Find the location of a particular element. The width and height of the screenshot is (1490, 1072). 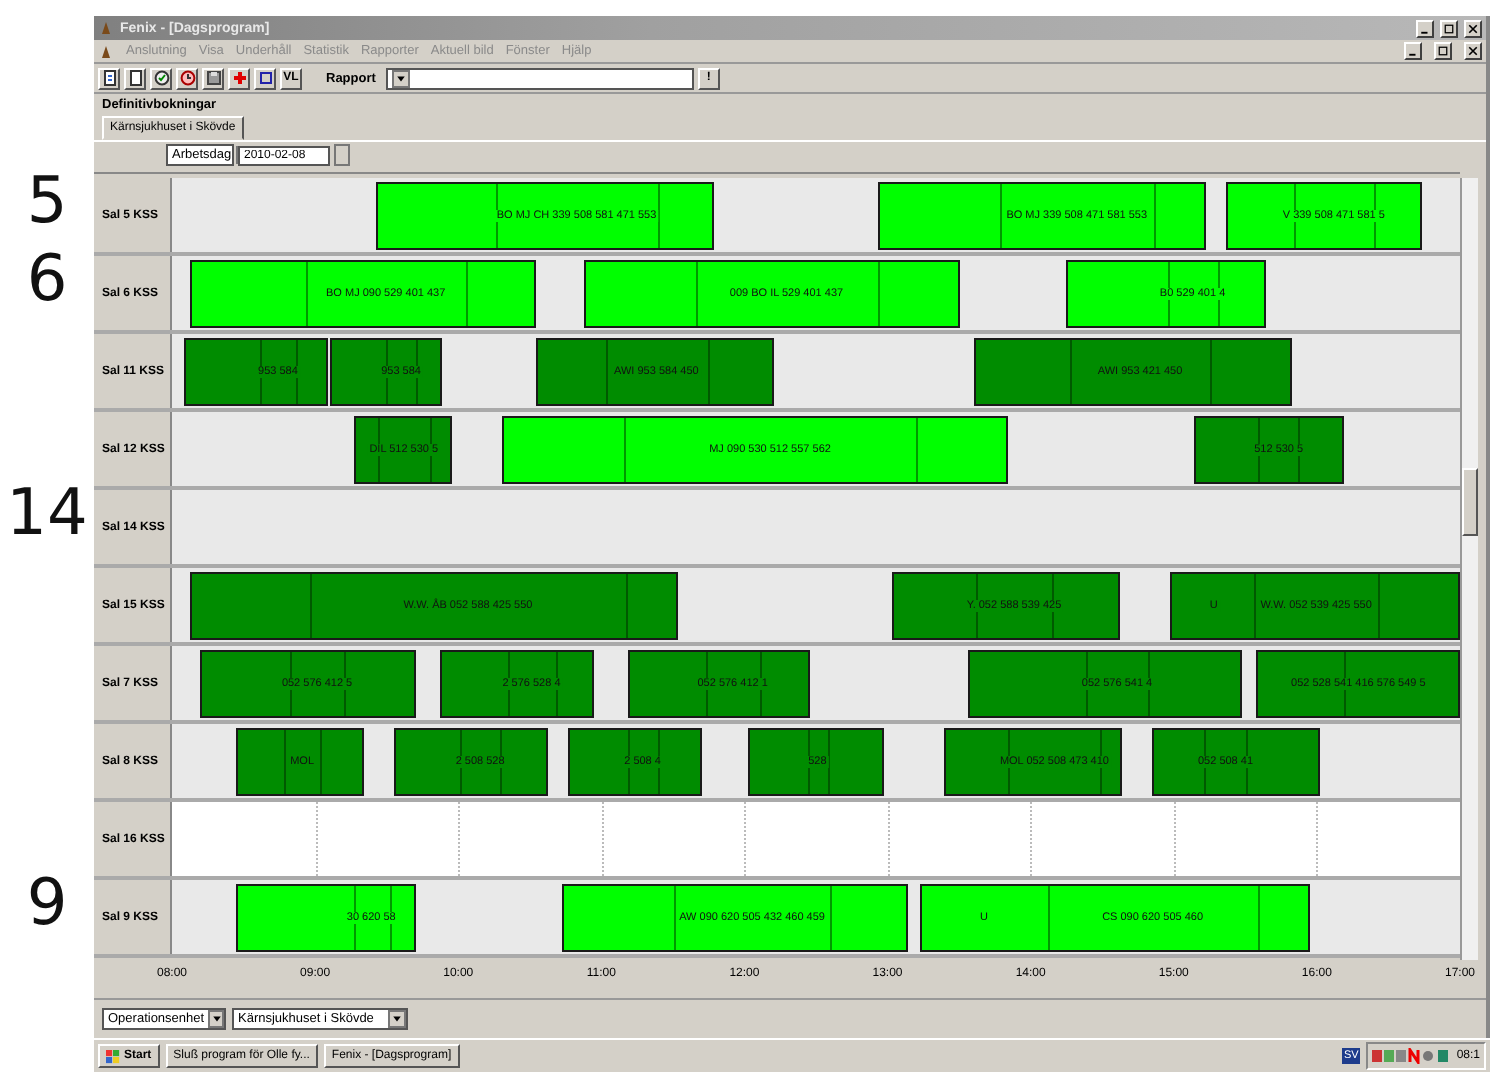

annotation-number: 5 is located at coordinates (47, 199).